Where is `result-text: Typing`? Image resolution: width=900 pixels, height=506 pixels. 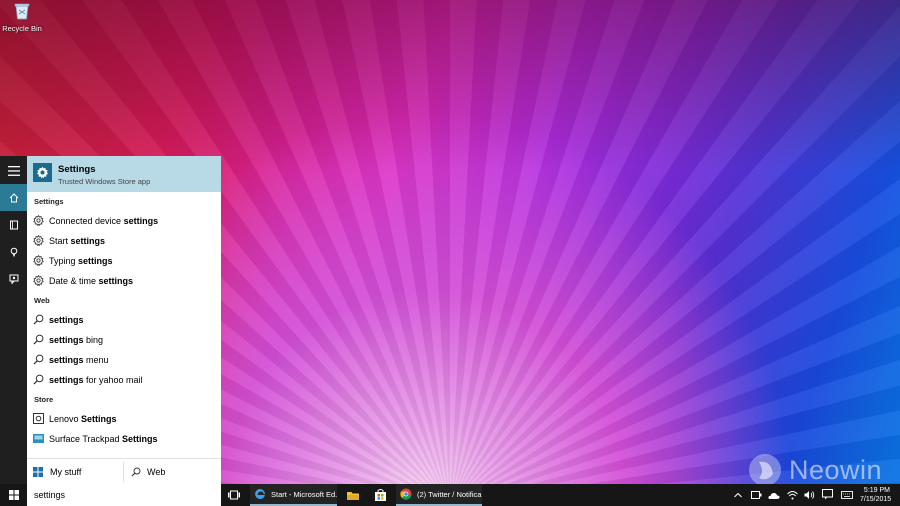
result-text: Typing is located at coordinates (64, 260).